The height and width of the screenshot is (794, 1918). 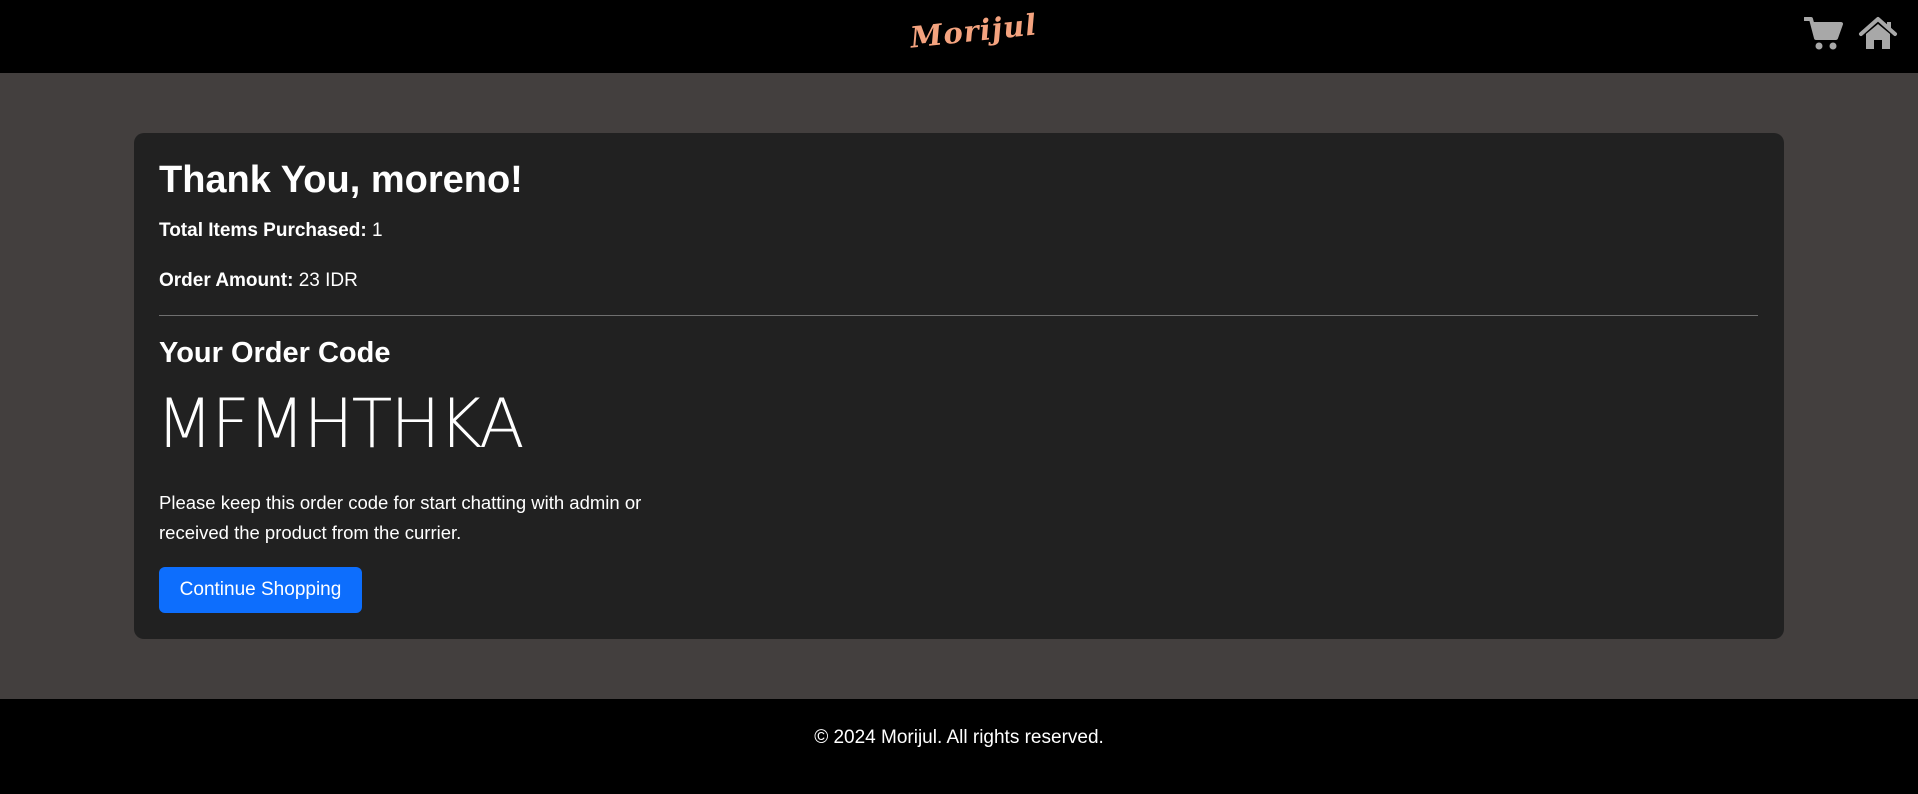 I want to click on order-amount-value: 23 IDR, so click(x=328, y=280).